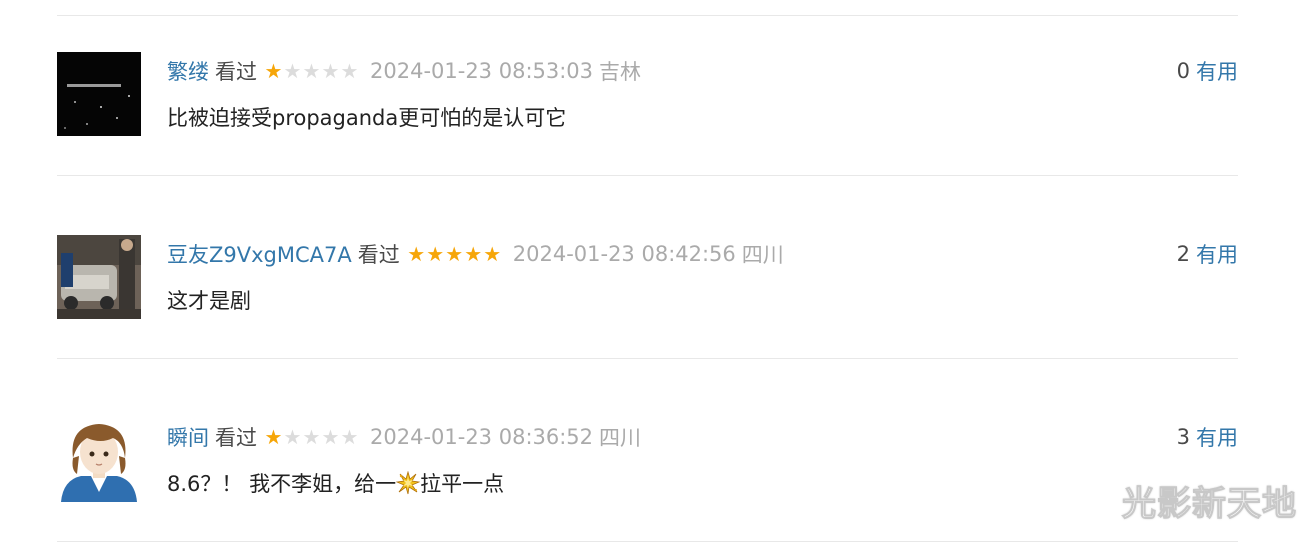 The image size is (1315, 547). Describe the element at coordinates (462, 484) in the screenshot. I see `comment-text-part: 拉平一点` at that location.